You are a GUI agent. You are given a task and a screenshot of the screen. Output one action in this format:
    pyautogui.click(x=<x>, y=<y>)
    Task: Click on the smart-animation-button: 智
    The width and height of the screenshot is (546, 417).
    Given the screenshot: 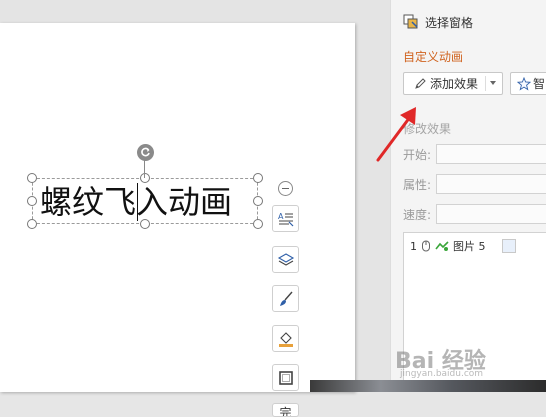 What is the action you would take?
    pyautogui.click(x=528, y=83)
    